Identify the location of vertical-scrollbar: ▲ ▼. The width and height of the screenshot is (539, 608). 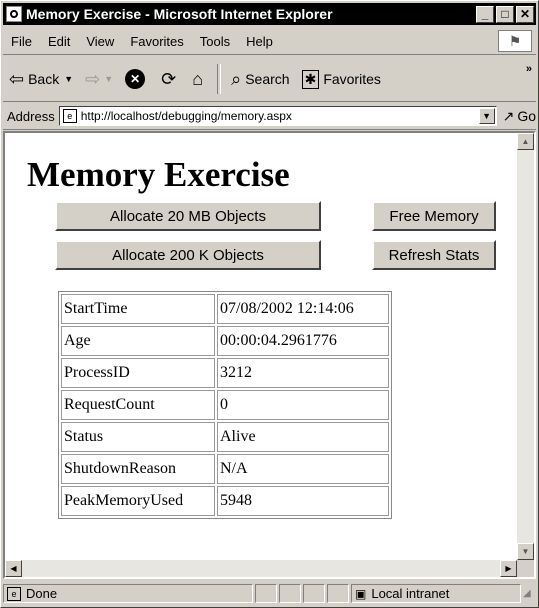
(525, 346).